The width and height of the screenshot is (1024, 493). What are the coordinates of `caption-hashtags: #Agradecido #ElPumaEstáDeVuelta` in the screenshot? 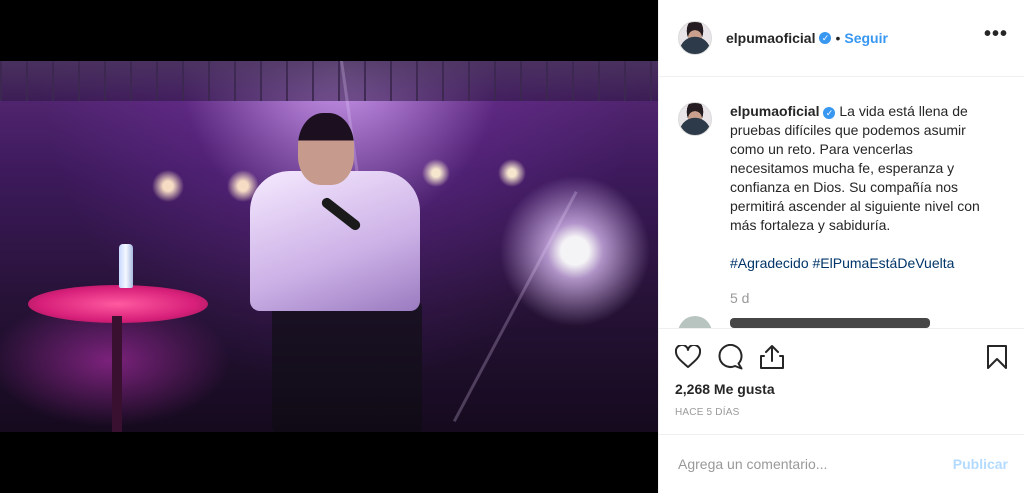 It's located at (862, 263).